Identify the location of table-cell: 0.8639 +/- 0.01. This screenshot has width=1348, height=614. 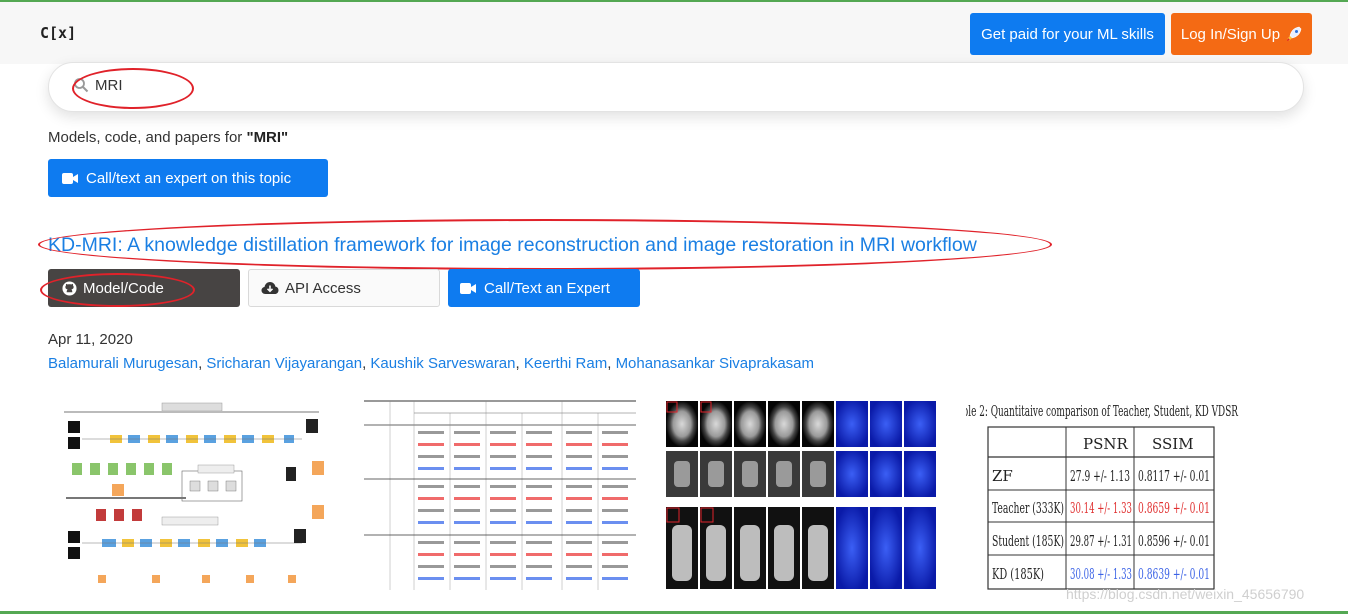
(1174, 574).